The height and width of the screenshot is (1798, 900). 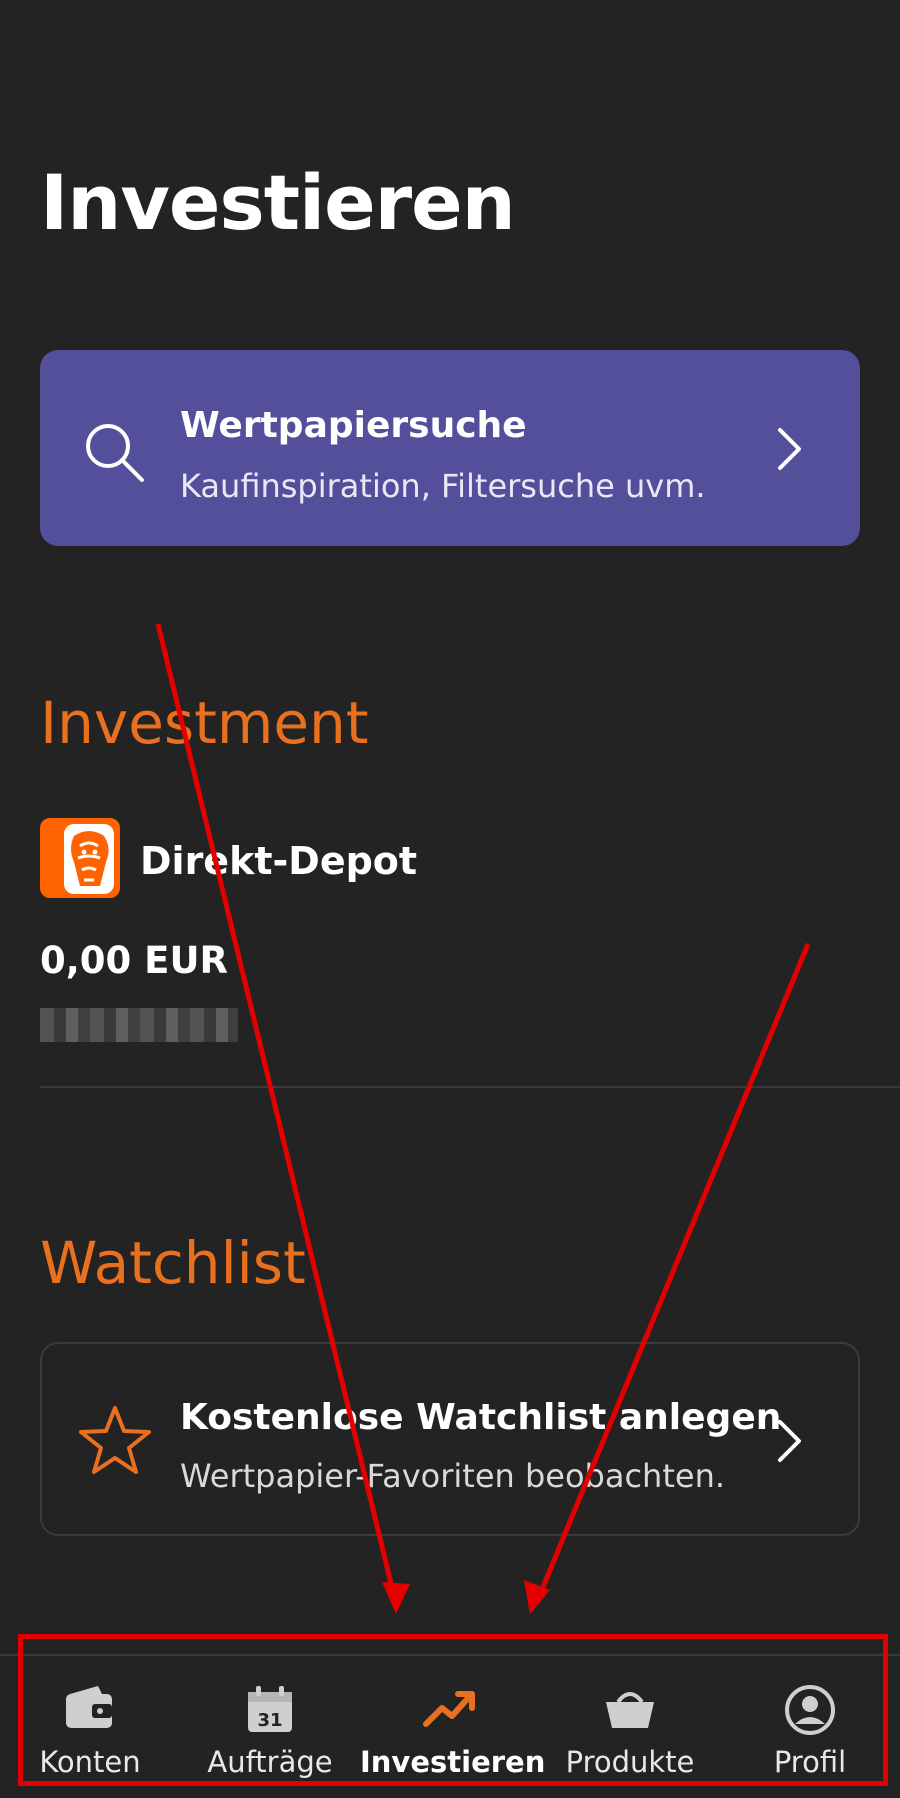 I want to click on depot-name: Direkt-Depot, so click(x=278, y=861).